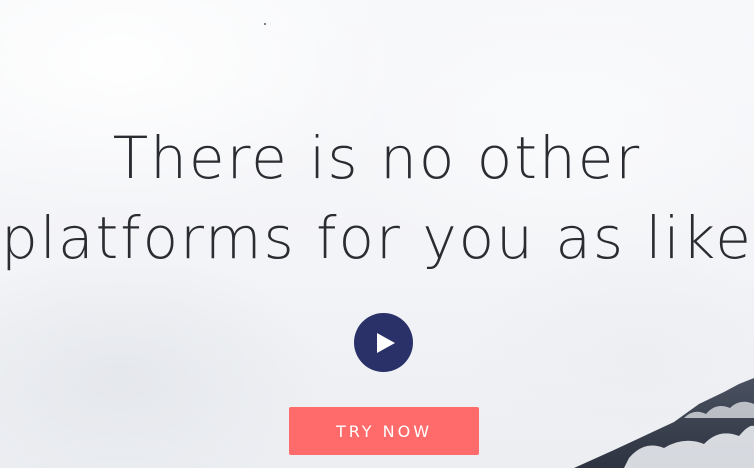  What do you see at coordinates (377, 158) in the screenshot?
I see `headline-line-1: There is no other` at bounding box center [377, 158].